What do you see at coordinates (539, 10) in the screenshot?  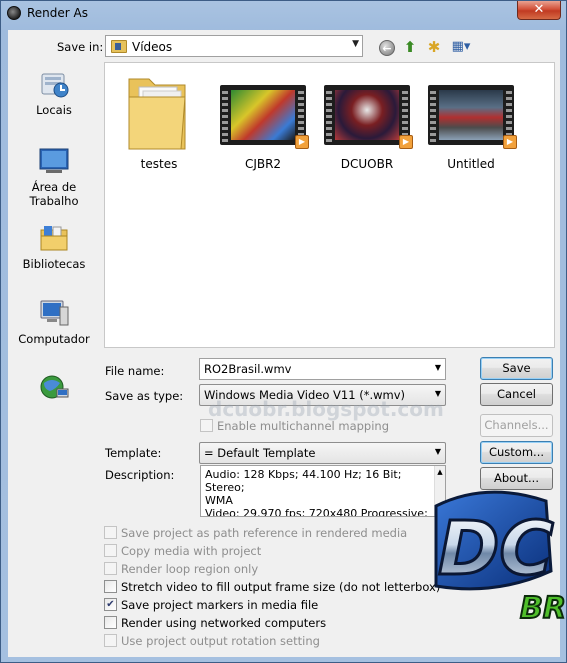 I see `close-button: ✕` at bounding box center [539, 10].